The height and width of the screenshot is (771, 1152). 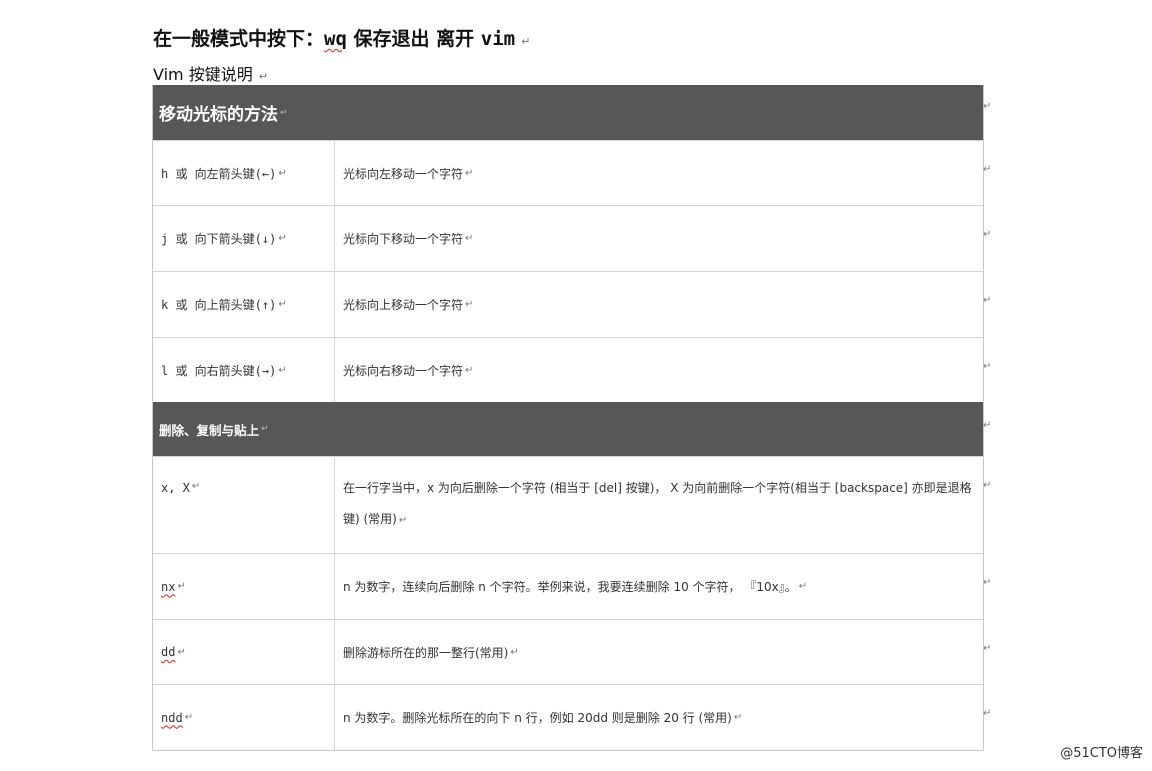 I want to click on table-row: h 或 向左箭头键(←) ↵ 光标向左移动一个字符 ↵, so click(x=568, y=172).